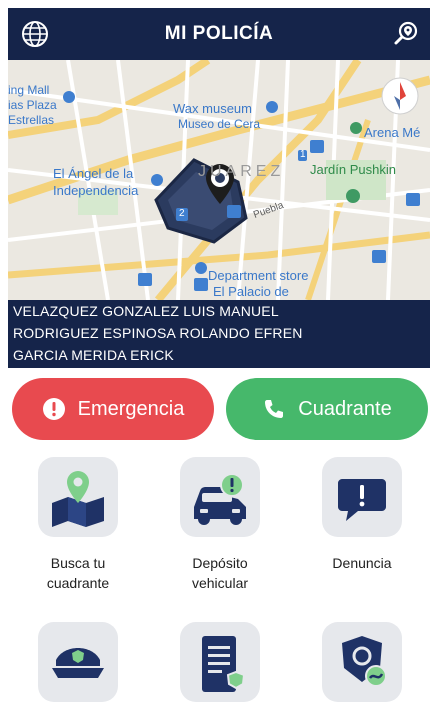 The width and height of the screenshot is (430, 702). What do you see at coordinates (241, 171) in the screenshot?
I see `map-label: JUAREZ` at bounding box center [241, 171].